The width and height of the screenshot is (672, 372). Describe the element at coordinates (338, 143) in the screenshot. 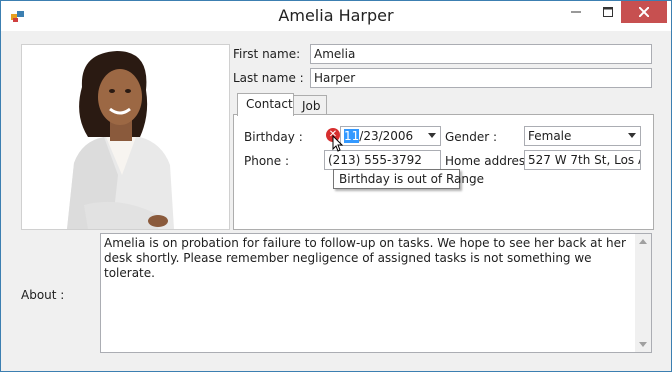

I see `mouse-cursor-icon` at that location.